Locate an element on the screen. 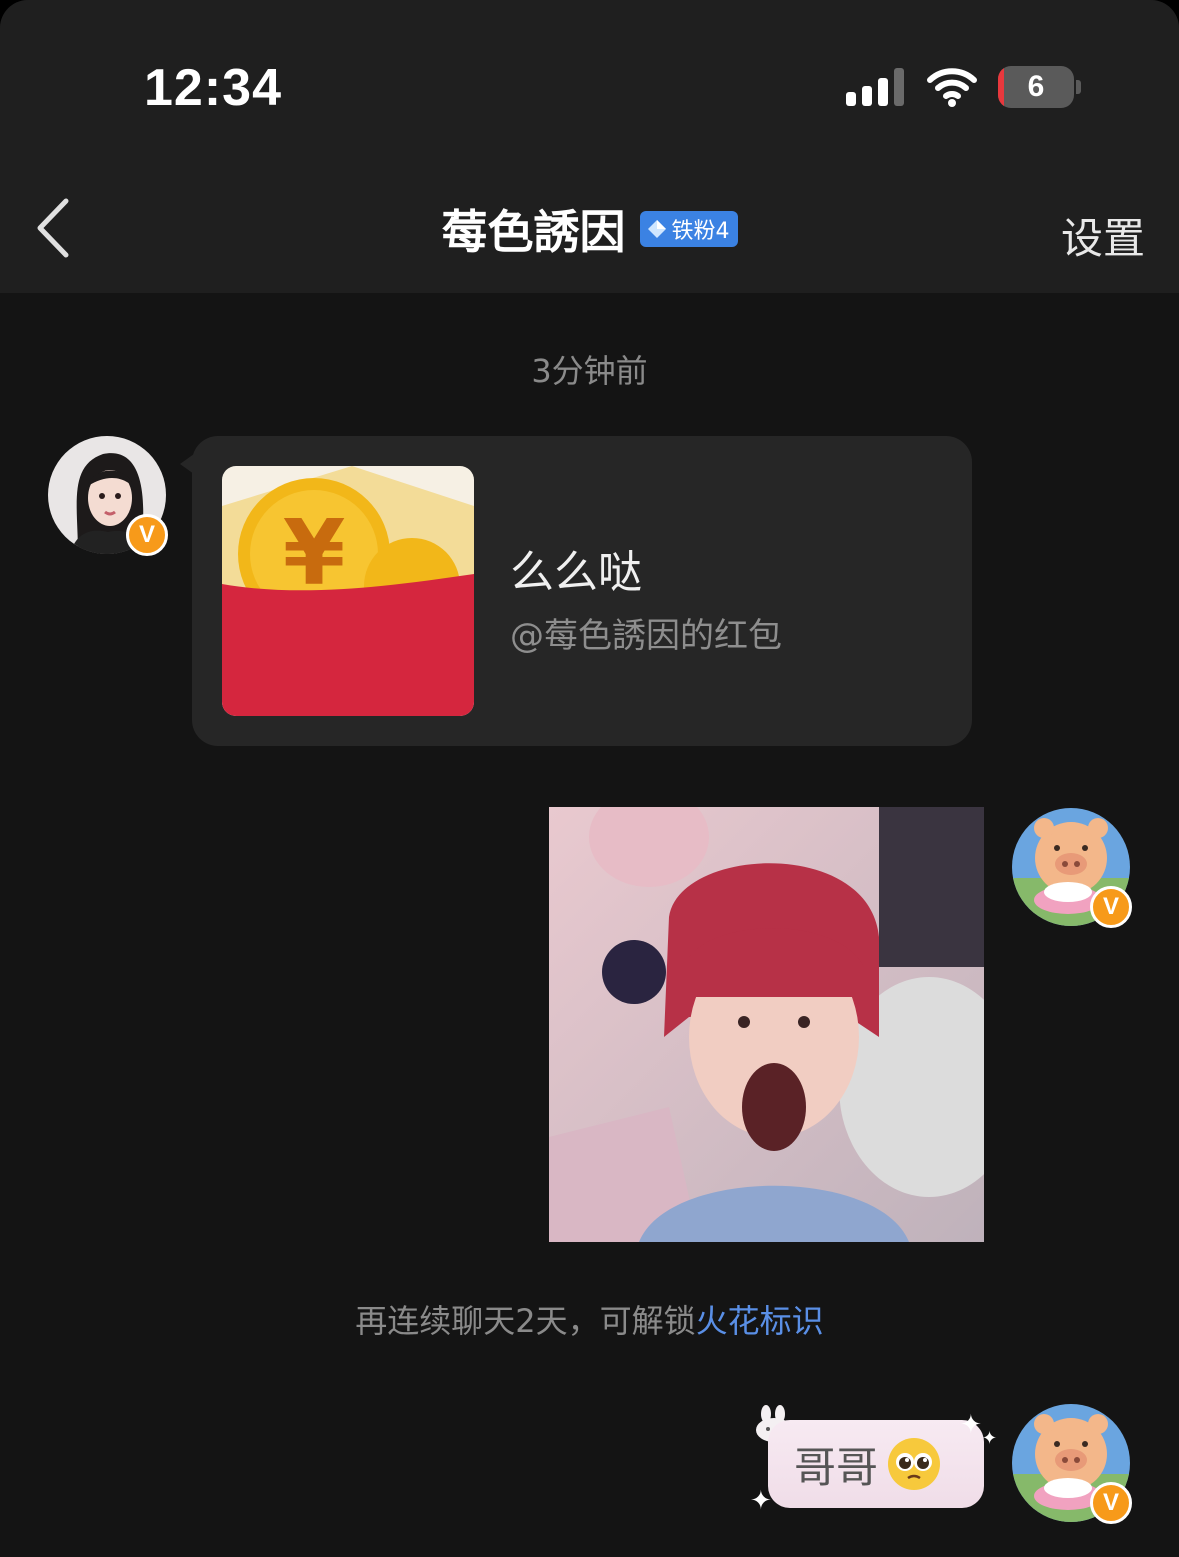 Image resolution: width=1179 pixels, height=1557 pixels. nav-bar: 莓色誘因 铁粉4 设置 is located at coordinates (589, 229).